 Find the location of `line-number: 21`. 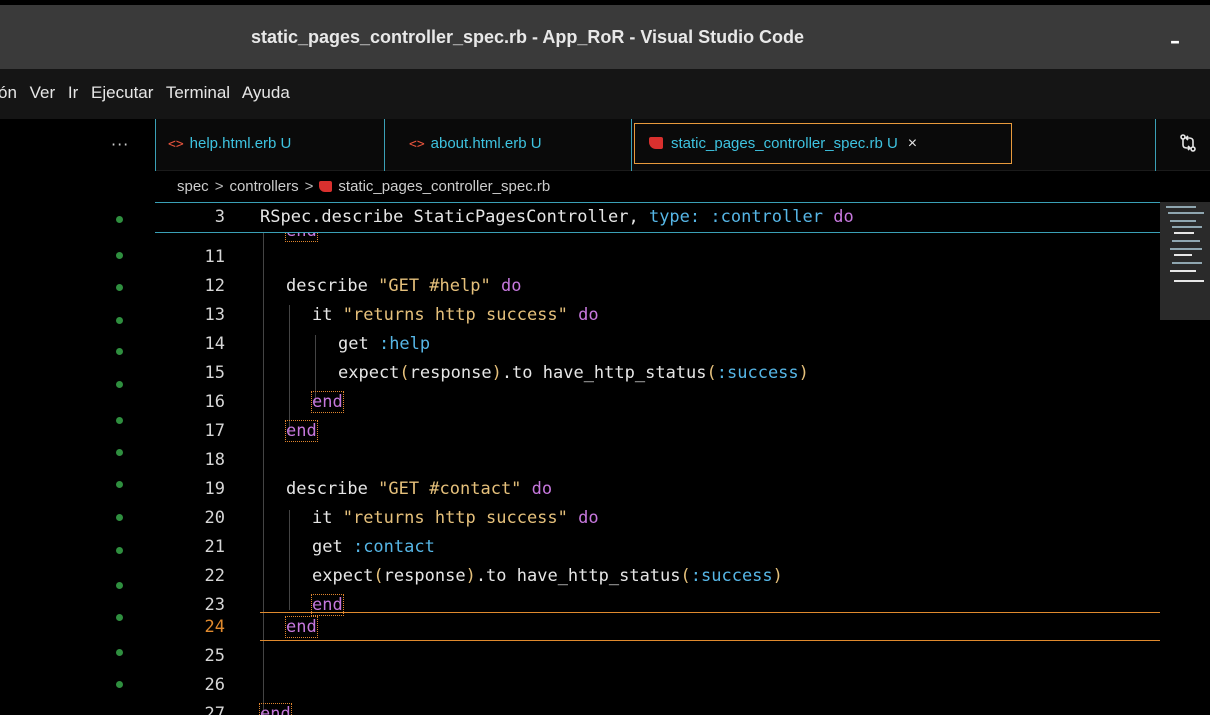

line-number: 21 is located at coordinates (214, 547).